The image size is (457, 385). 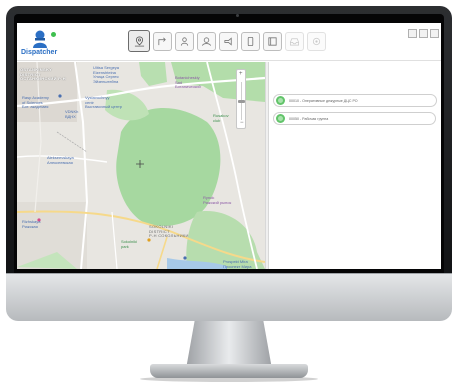 I want to click on zoom-control: + −, so click(x=241, y=99).